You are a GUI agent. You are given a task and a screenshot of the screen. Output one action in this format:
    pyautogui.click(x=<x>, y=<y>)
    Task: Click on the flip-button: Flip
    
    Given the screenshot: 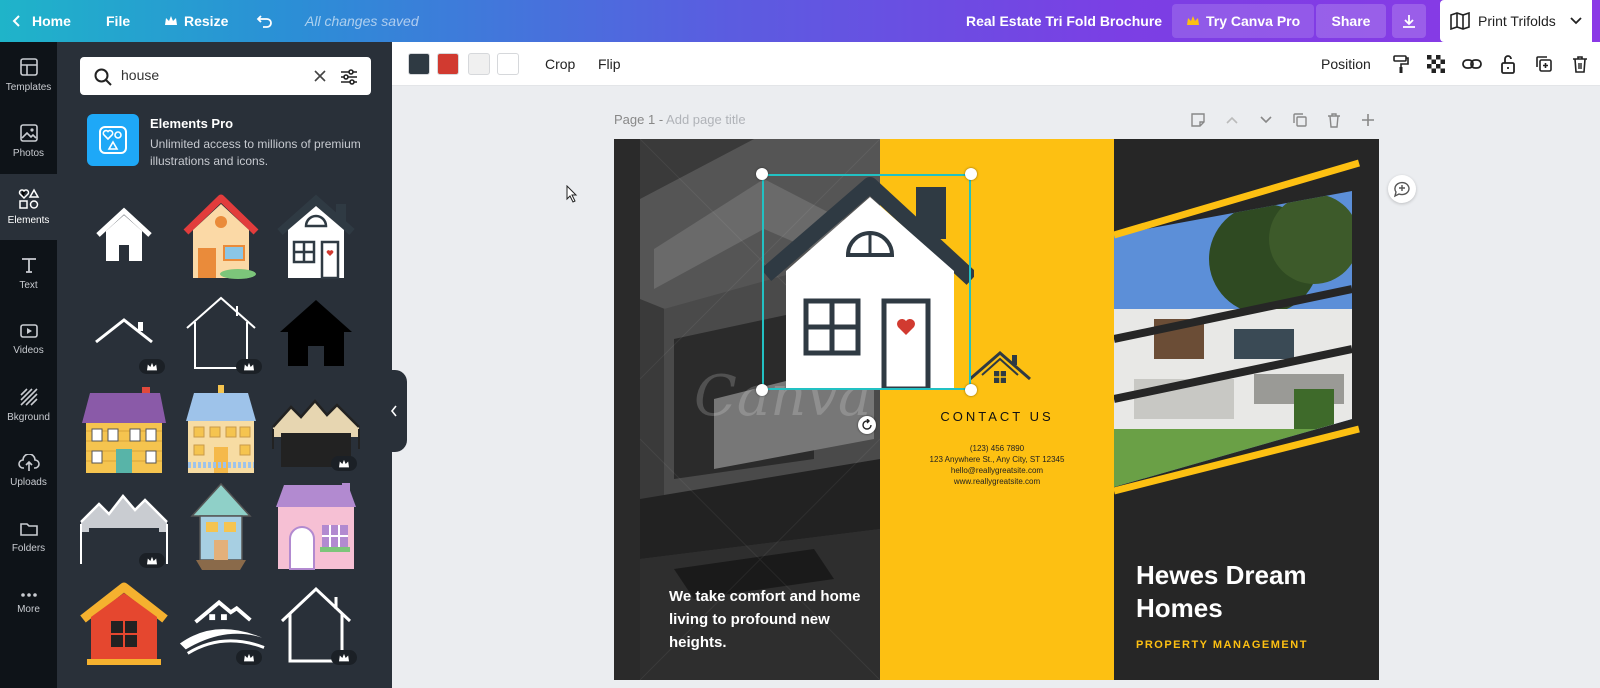 What is the action you would take?
    pyautogui.click(x=609, y=64)
    